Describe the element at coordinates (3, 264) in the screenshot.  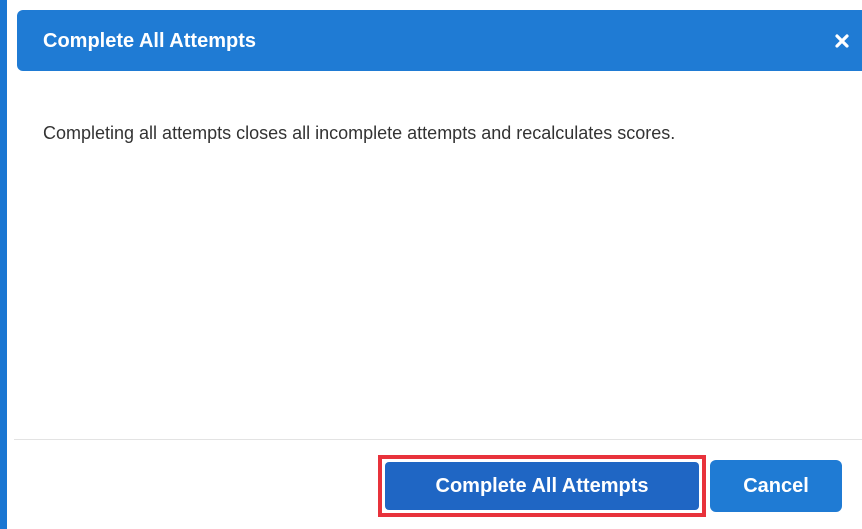
I see `window-edge` at that location.